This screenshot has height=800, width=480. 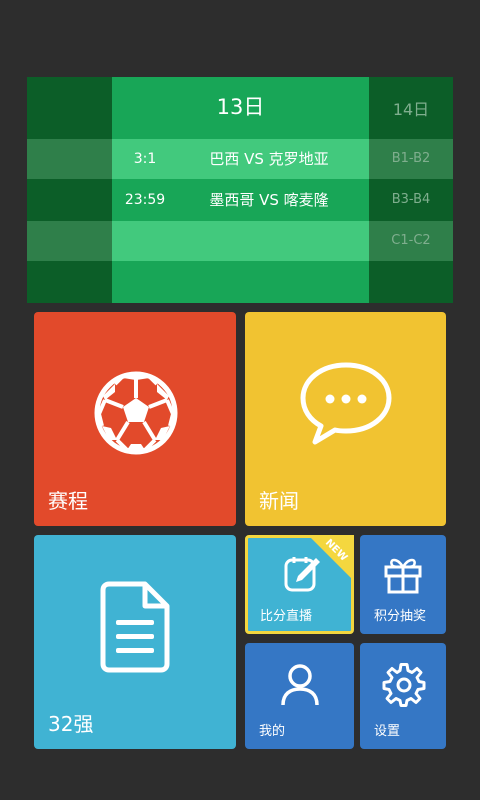 I want to click on schedule-tile-label: 赛程, so click(x=68, y=501).